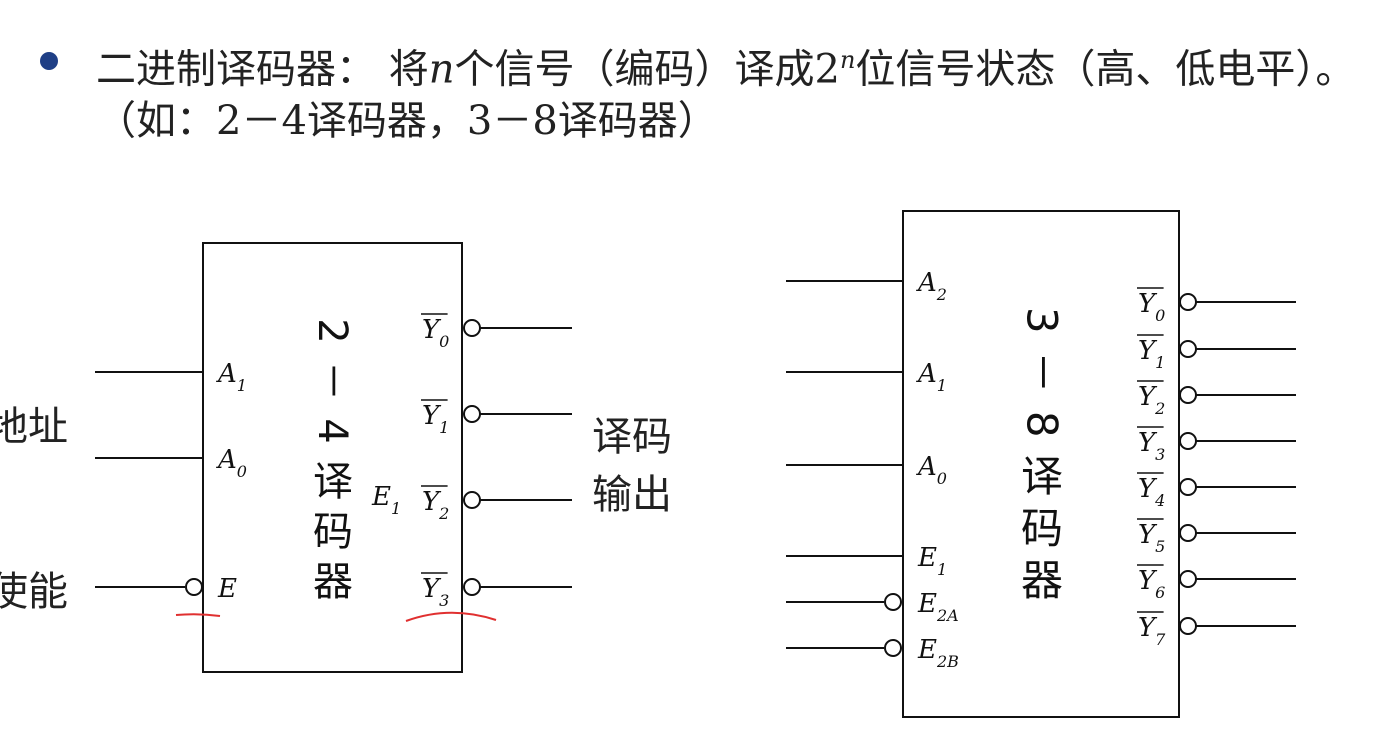  I want to click on dec38-input-label-5-main: E, so click(927, 650).